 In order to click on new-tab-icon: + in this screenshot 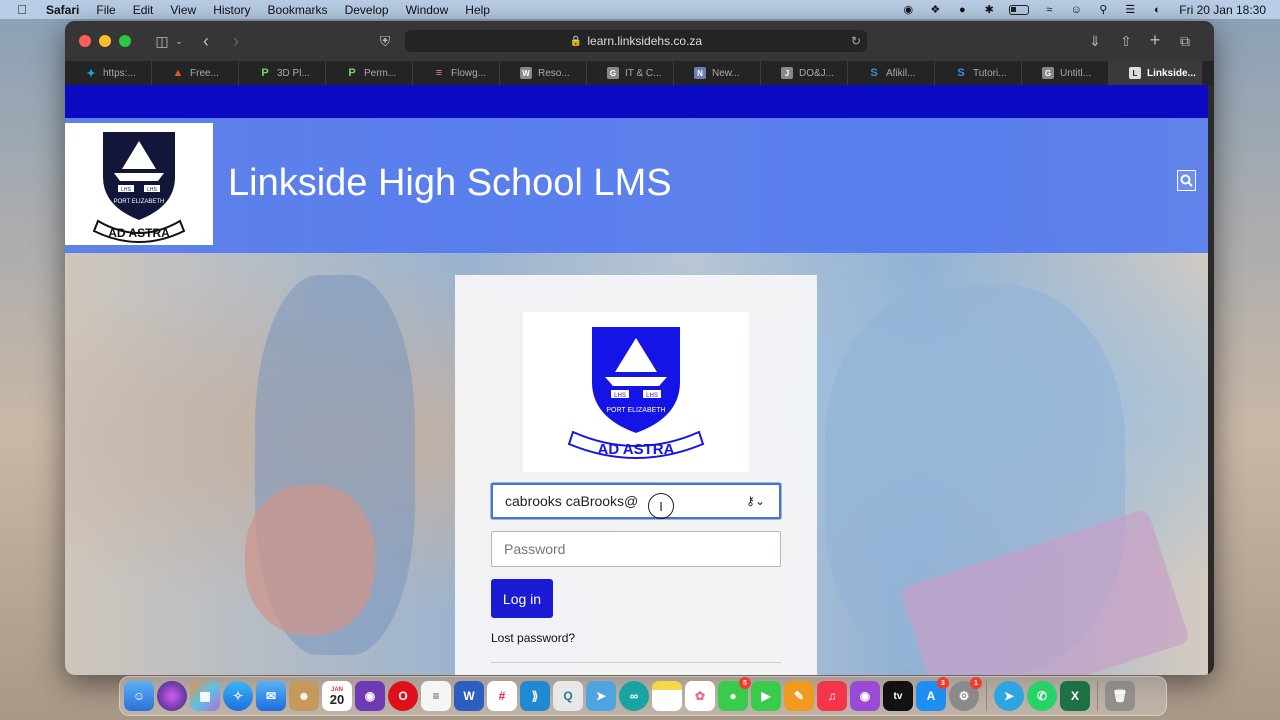, I will do `click(1155, 40)`.